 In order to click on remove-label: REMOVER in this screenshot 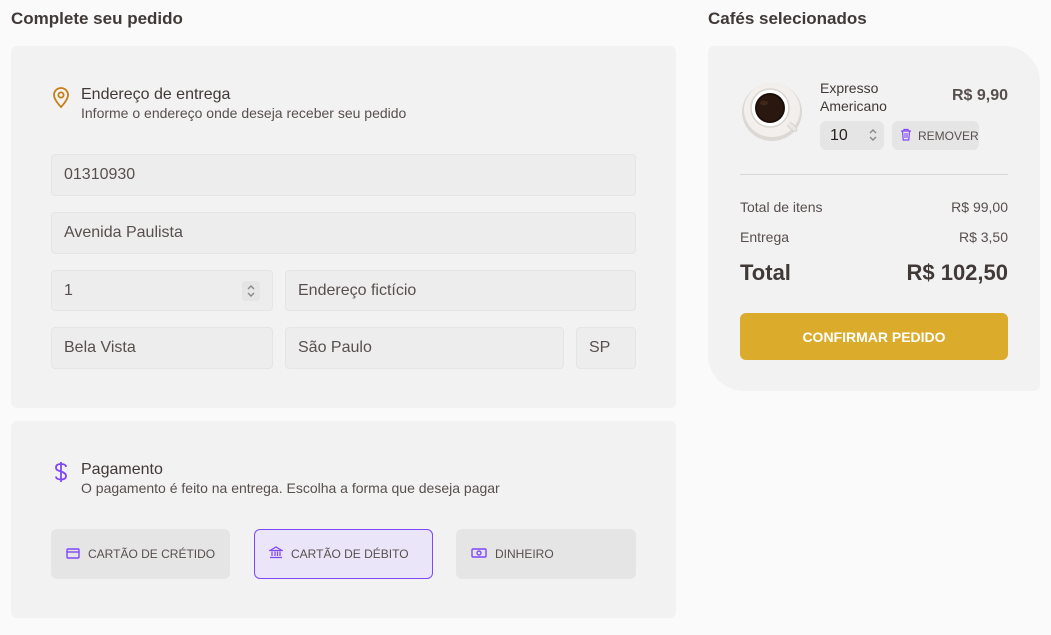, I will do `click(948, 135)`.